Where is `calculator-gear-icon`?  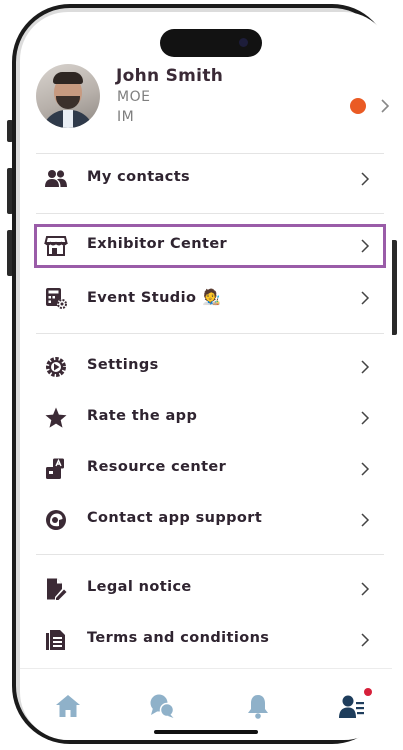 calculator-gear-icon is located at coordinates (56, 298).